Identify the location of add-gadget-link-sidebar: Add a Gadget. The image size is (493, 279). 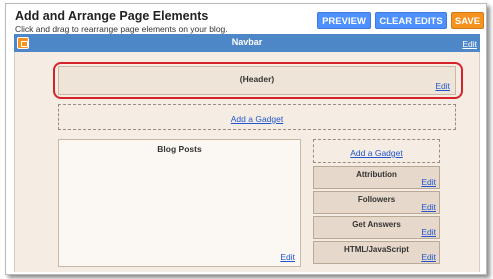
(376, 153).